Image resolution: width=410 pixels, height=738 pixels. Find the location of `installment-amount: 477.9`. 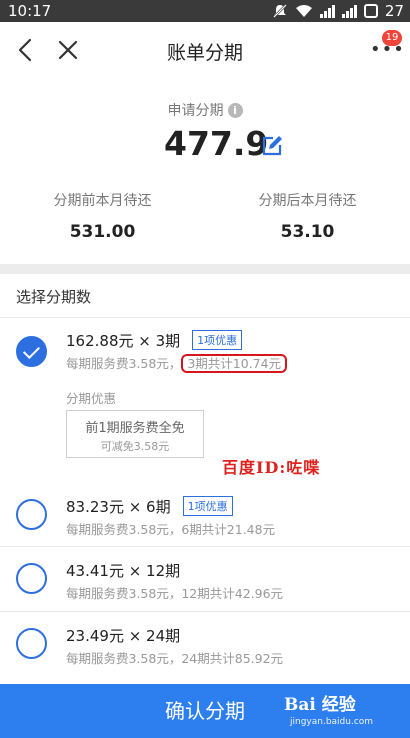

installment-amount: 477.9 is located at coordinates (216, 143).